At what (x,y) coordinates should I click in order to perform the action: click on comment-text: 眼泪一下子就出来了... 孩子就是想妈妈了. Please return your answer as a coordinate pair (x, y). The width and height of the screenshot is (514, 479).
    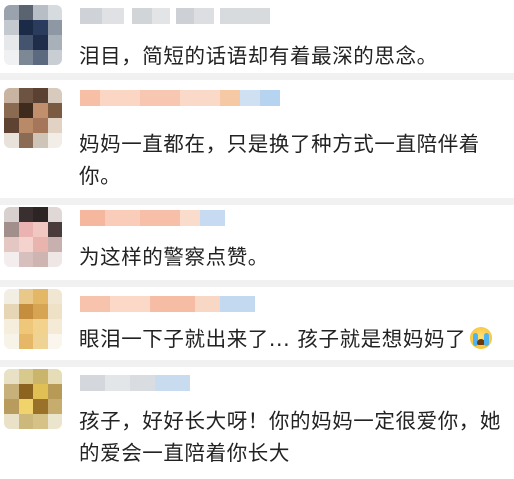
    Looking at the image, I should click on (294, 339).